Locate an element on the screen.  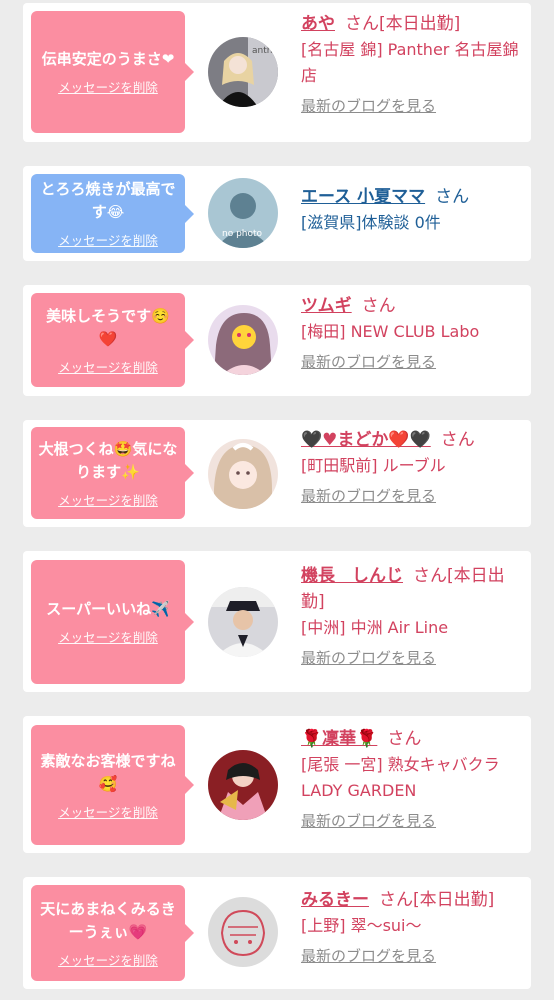
message-text: 伝串安定のうまさ❤ is located at coordinates (108, 59).